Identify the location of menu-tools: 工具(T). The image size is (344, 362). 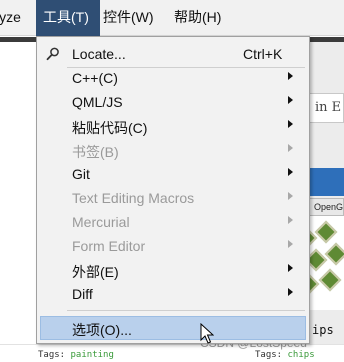
(68, 18).